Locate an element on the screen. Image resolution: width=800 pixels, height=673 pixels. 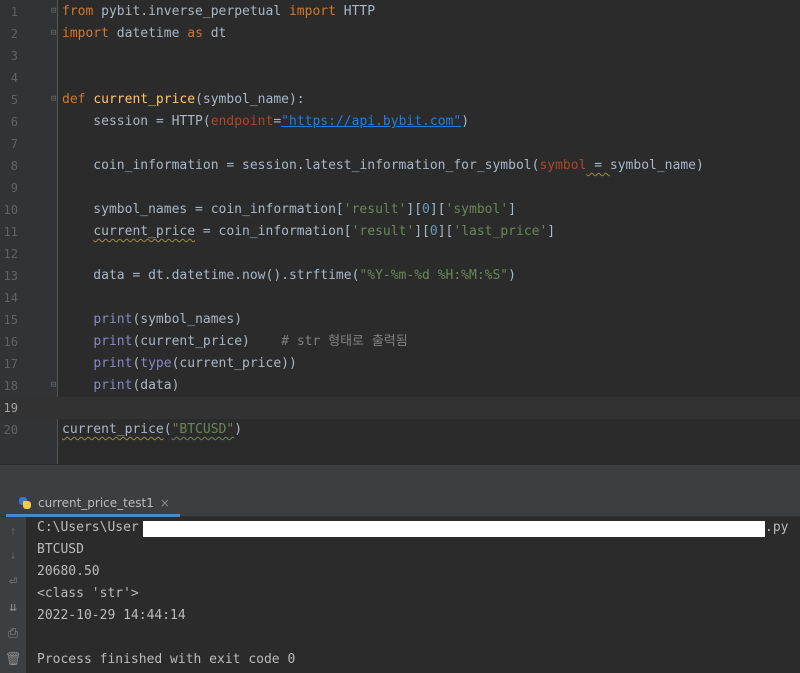
line-number: 12 is located at coordinates (10, 254).